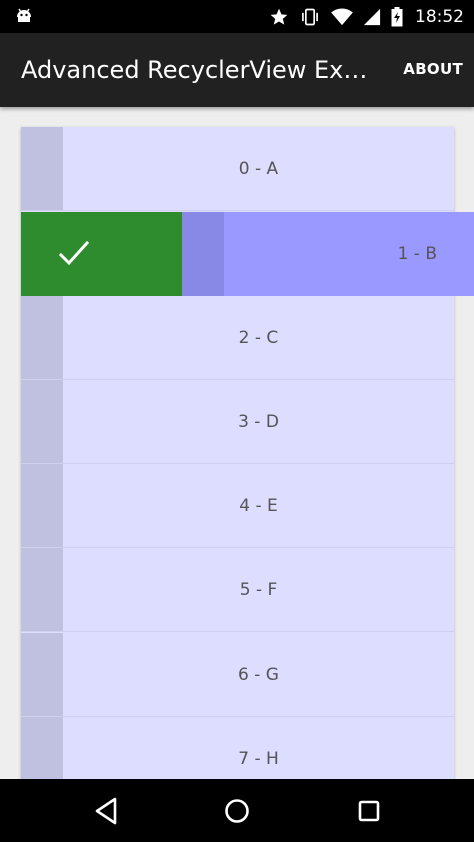 This screenshot has height=842, width=474. What do you see at coordinates (237, 16) in the screenshot?
I see `status-bar: 18:52` at bounding box center [237, 16].